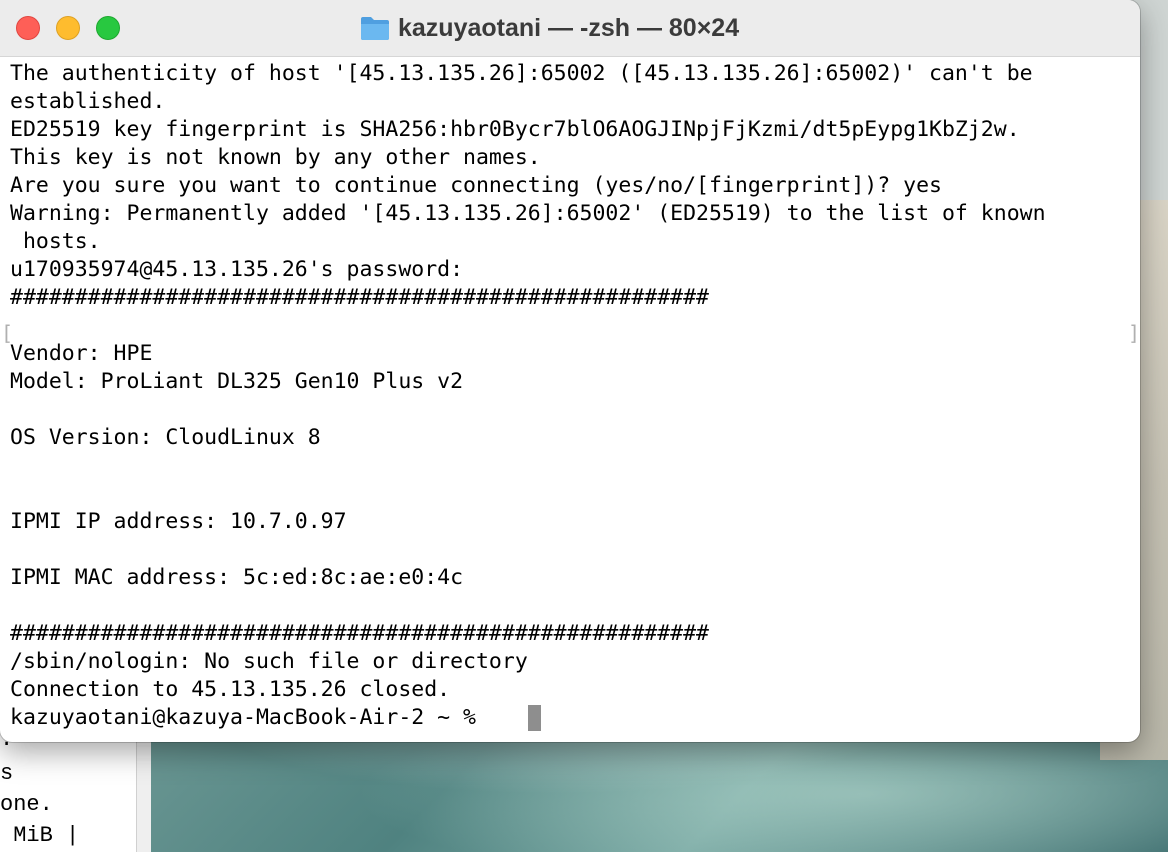 This screenshot has height=852, width=1168. I want to click on terminal-line: u170935974@45.13.135.26's password:, so click(237, 269).